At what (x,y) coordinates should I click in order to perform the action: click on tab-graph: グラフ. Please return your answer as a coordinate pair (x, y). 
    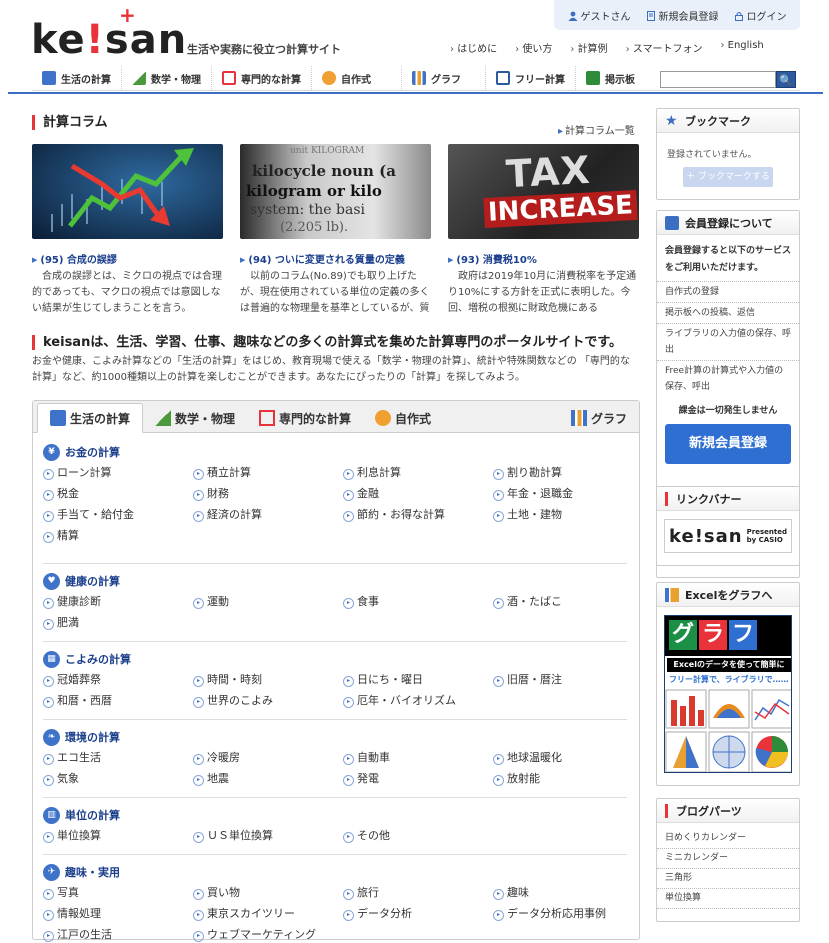
    Looking at the image, I should click on (599, 418).